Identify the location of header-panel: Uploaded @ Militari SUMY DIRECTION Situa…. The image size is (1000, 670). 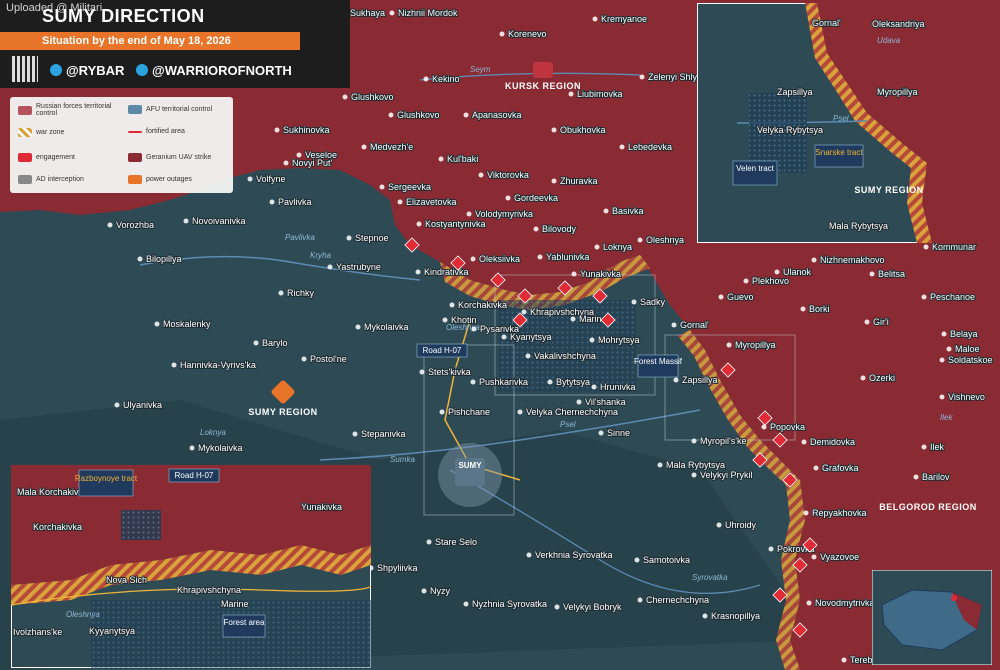
(175, 44).